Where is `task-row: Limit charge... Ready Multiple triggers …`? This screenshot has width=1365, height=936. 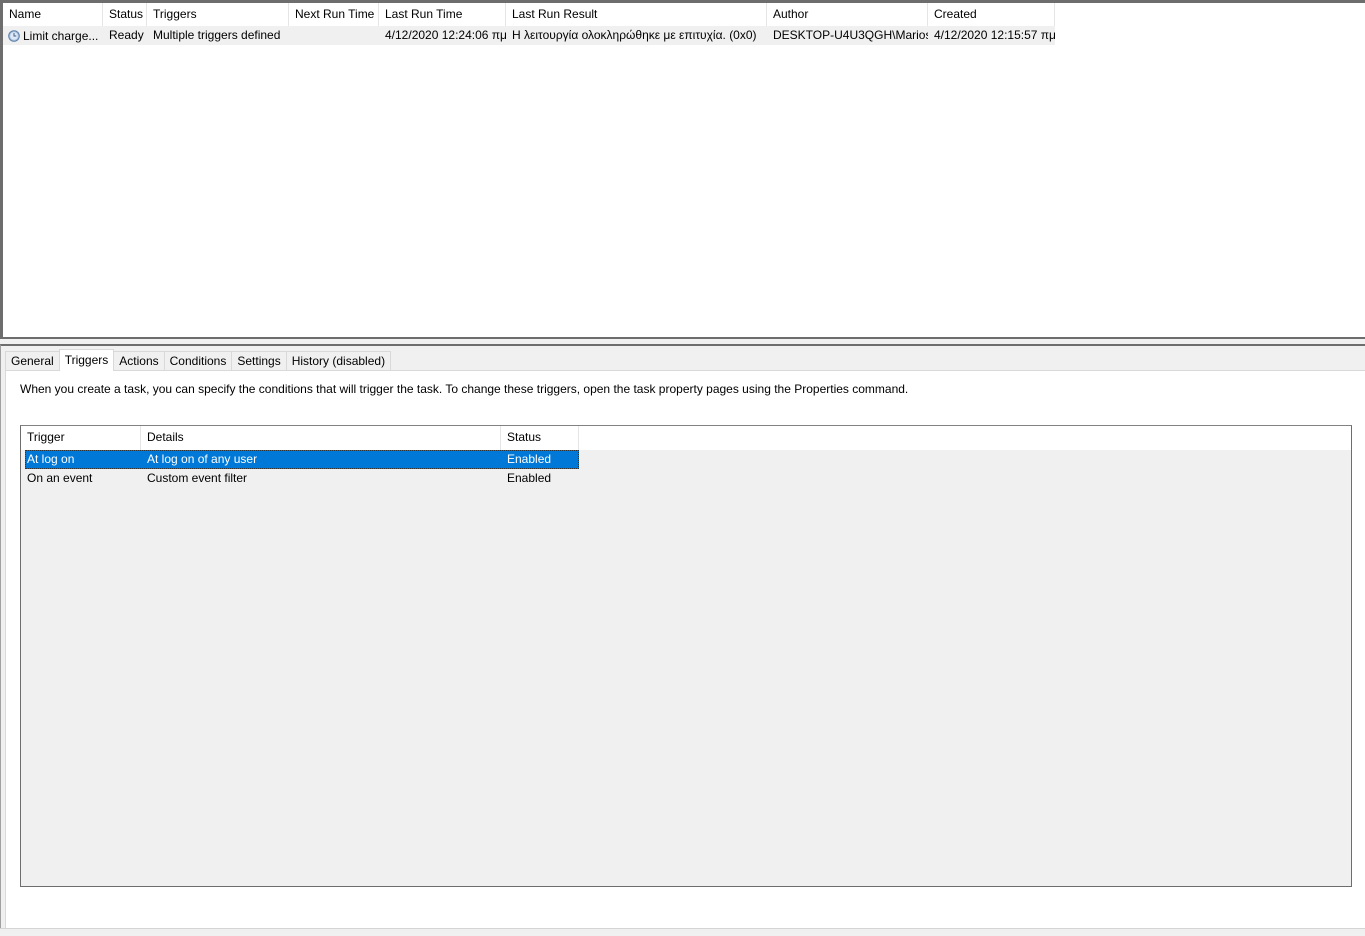
task-row: Limit charge... Ready Multiple triggers … is located at coordinates (684, 35).